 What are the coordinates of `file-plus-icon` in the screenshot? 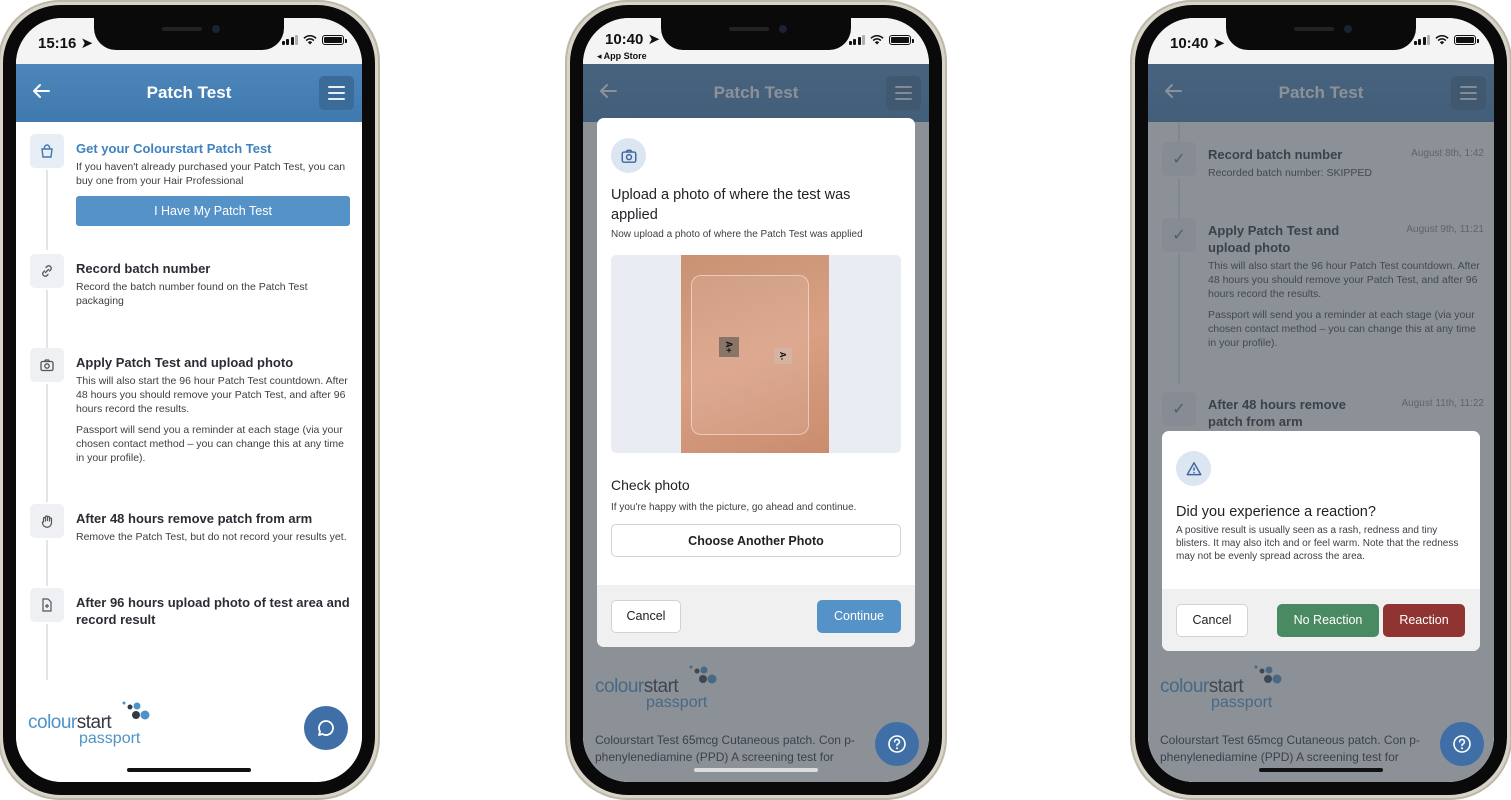 It's located at (47, 605).